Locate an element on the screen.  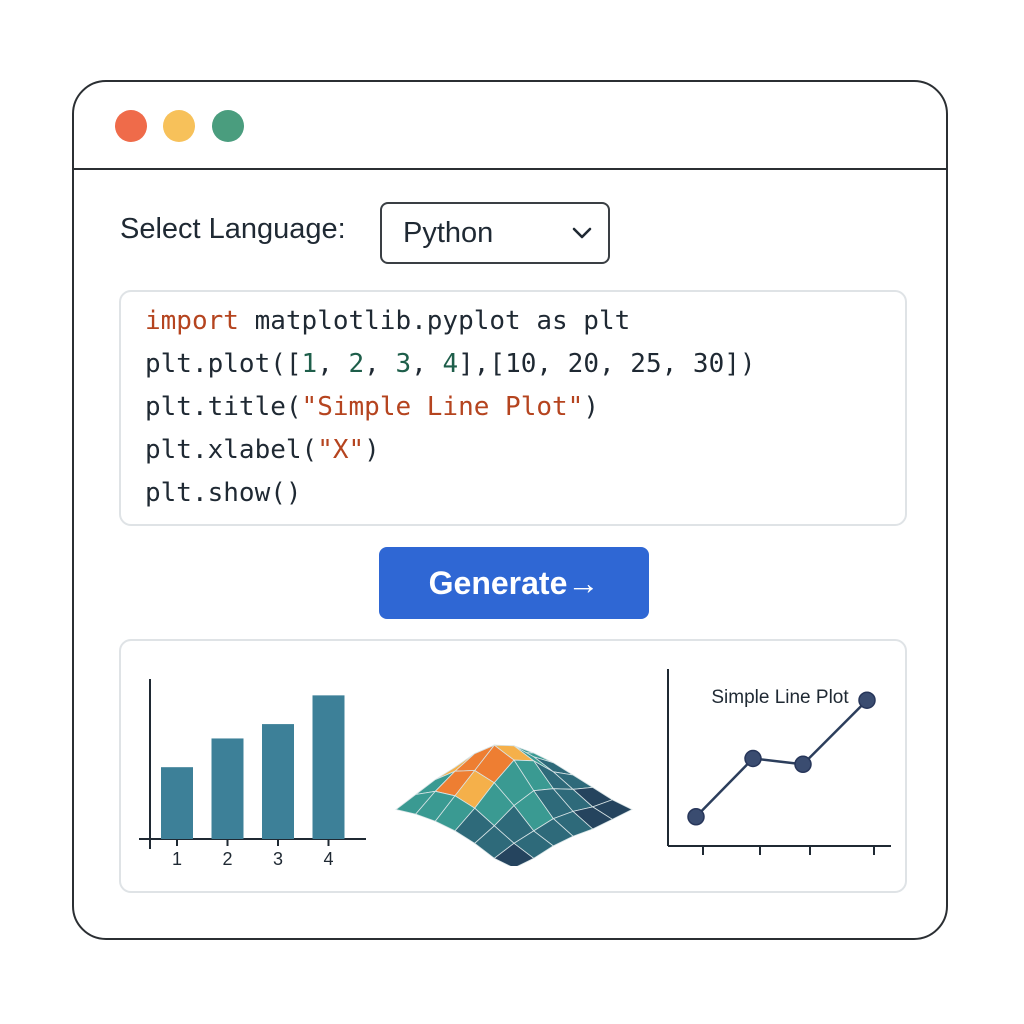
chart-title: Simple Line Plot is located at coordinates (780, 697).